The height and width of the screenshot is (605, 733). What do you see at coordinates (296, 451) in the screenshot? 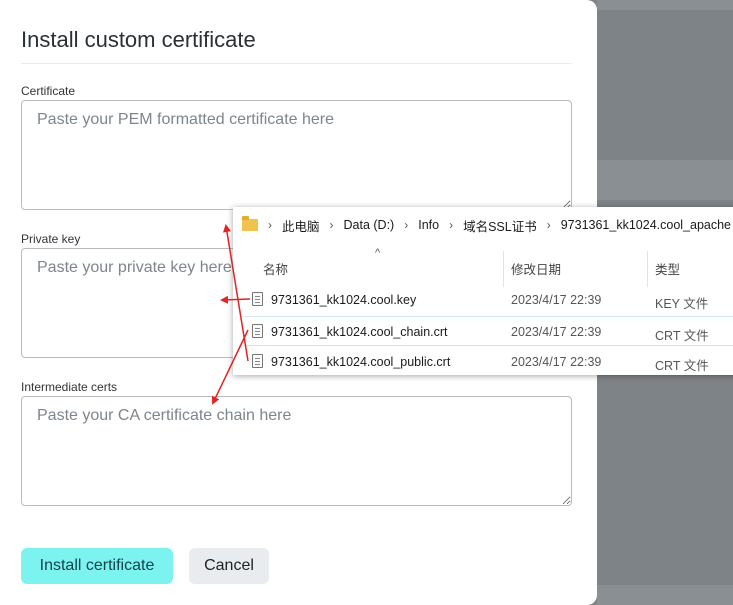
I see `intermediate-certs-field` at bounding box center [296, 451].